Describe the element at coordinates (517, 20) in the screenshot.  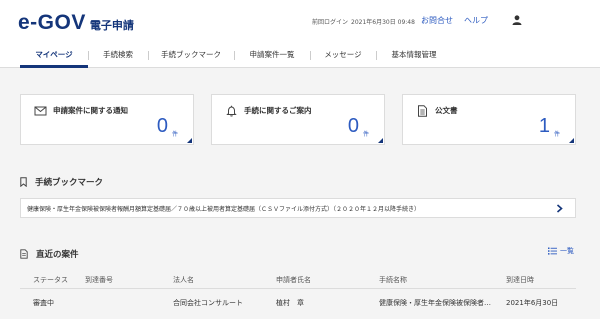
I see `user-icon` at that location.